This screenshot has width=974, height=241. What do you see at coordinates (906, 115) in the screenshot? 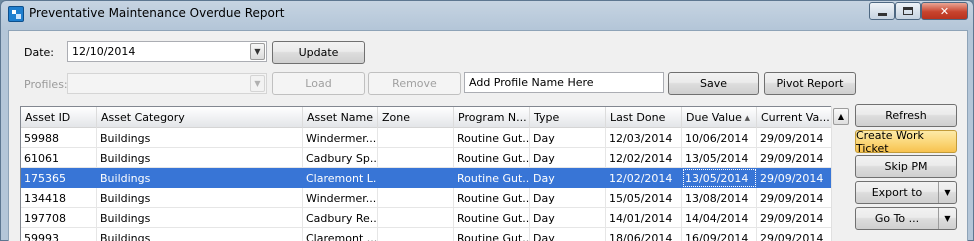
I see `refresh-button: Refresh` at bounding box center [906, 115].